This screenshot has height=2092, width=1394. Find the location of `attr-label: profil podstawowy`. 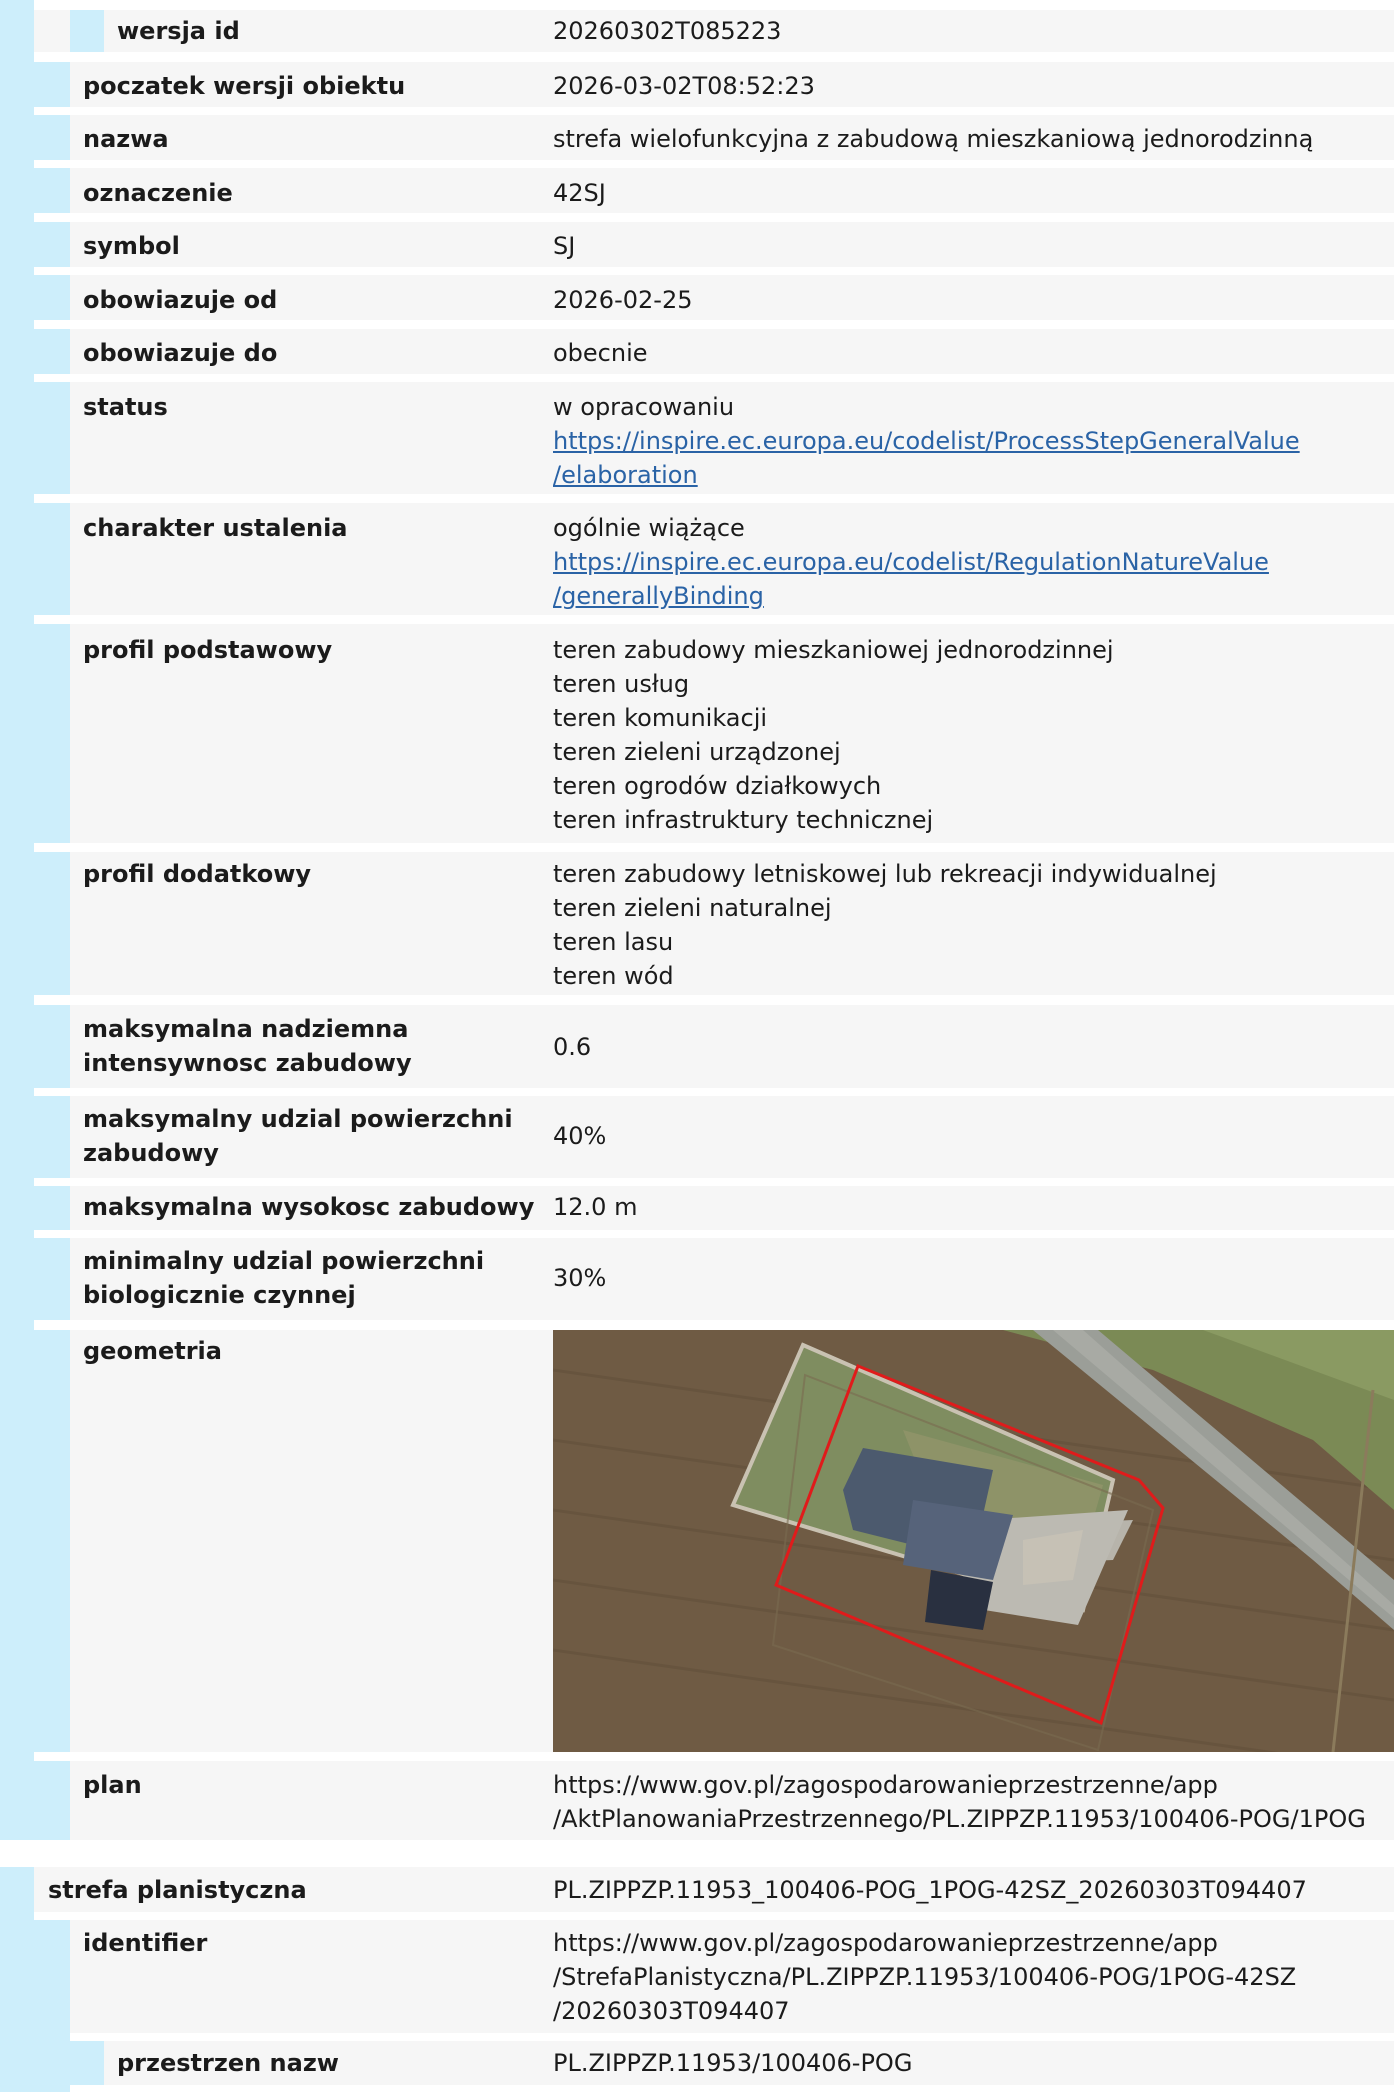

attr-label: profil podstawowy is located at coordinates (208, 650).